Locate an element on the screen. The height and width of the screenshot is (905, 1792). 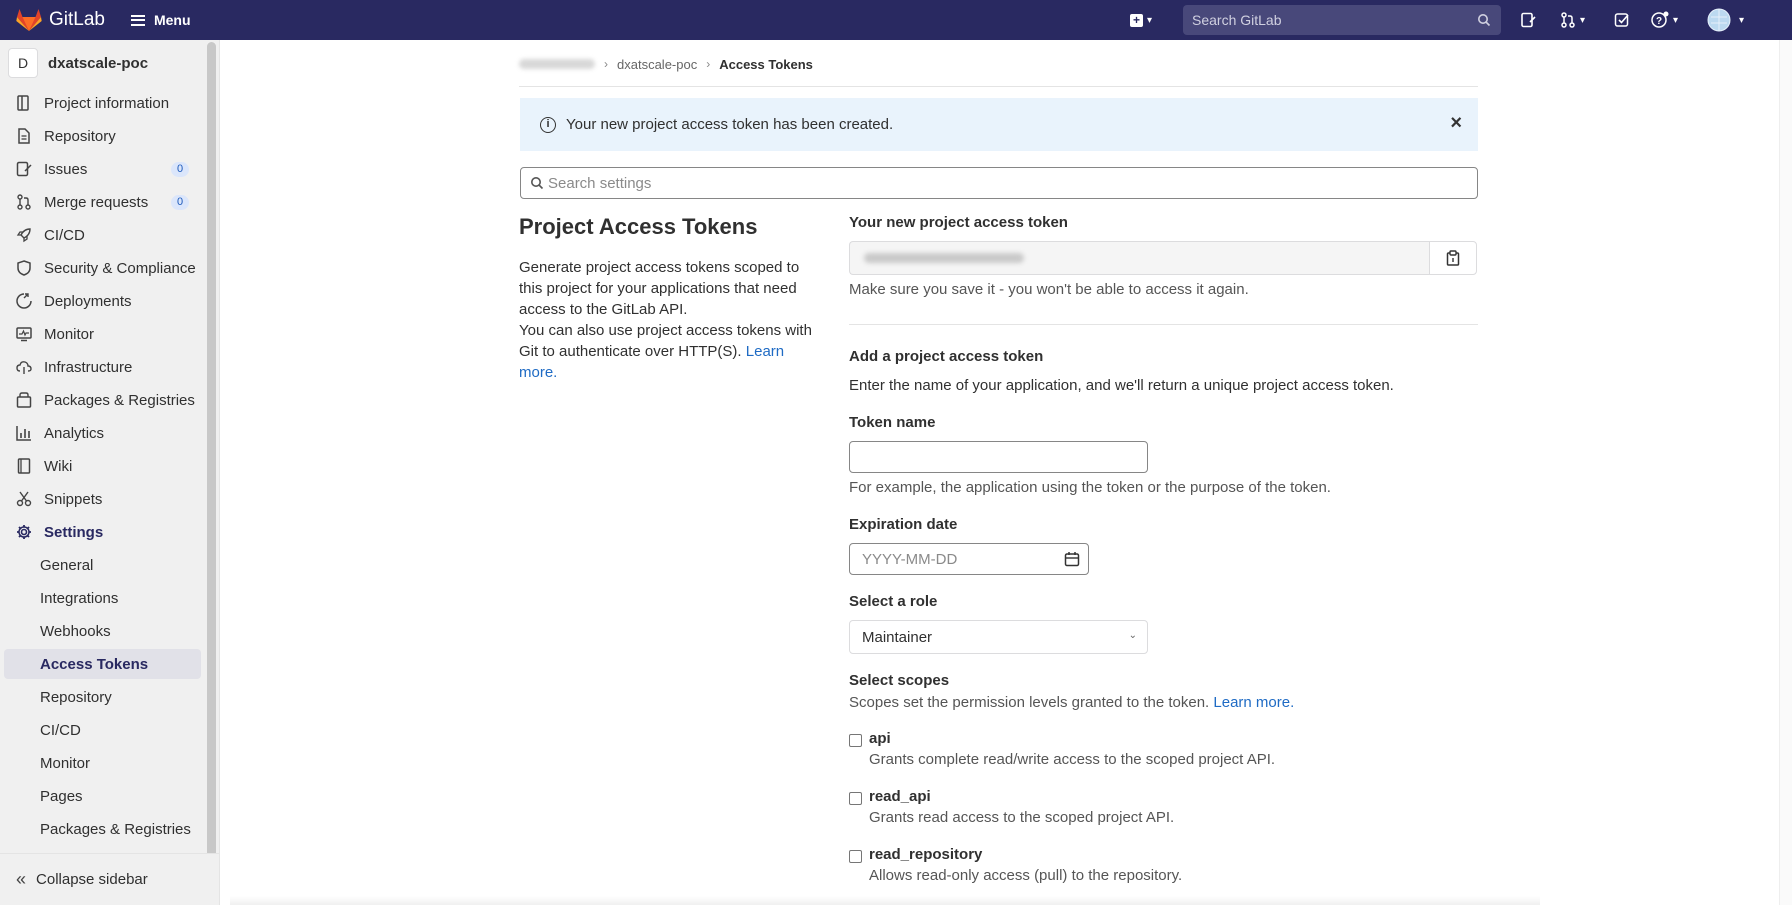
expiration-date-input: YYYY-MM-DD is located at coordinates (969, 559).